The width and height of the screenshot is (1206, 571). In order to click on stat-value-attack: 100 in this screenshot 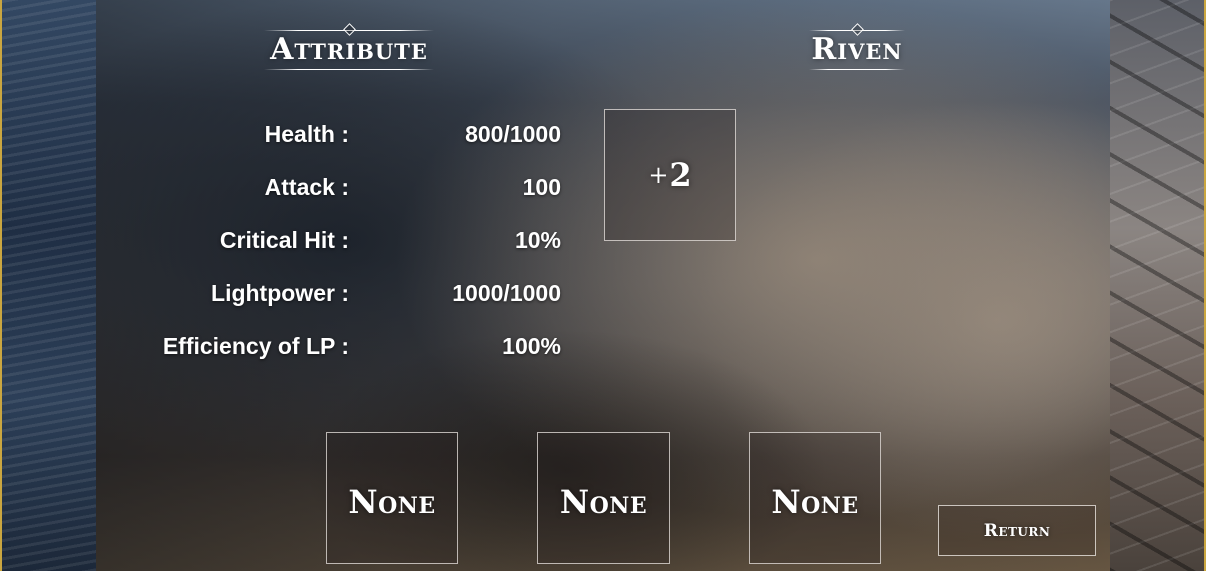, I will do `click(541, 187)`.